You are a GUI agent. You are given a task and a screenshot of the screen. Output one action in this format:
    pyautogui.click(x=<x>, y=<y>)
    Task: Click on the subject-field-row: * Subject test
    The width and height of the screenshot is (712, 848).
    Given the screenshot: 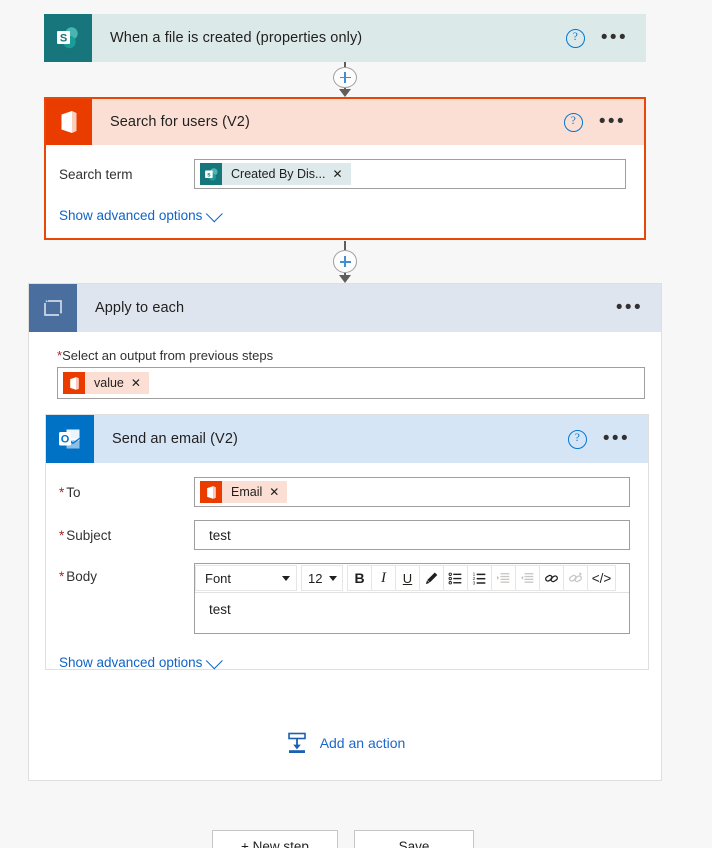 What is the action you would take?
    pyautogui.click(x=347, y=535)
    